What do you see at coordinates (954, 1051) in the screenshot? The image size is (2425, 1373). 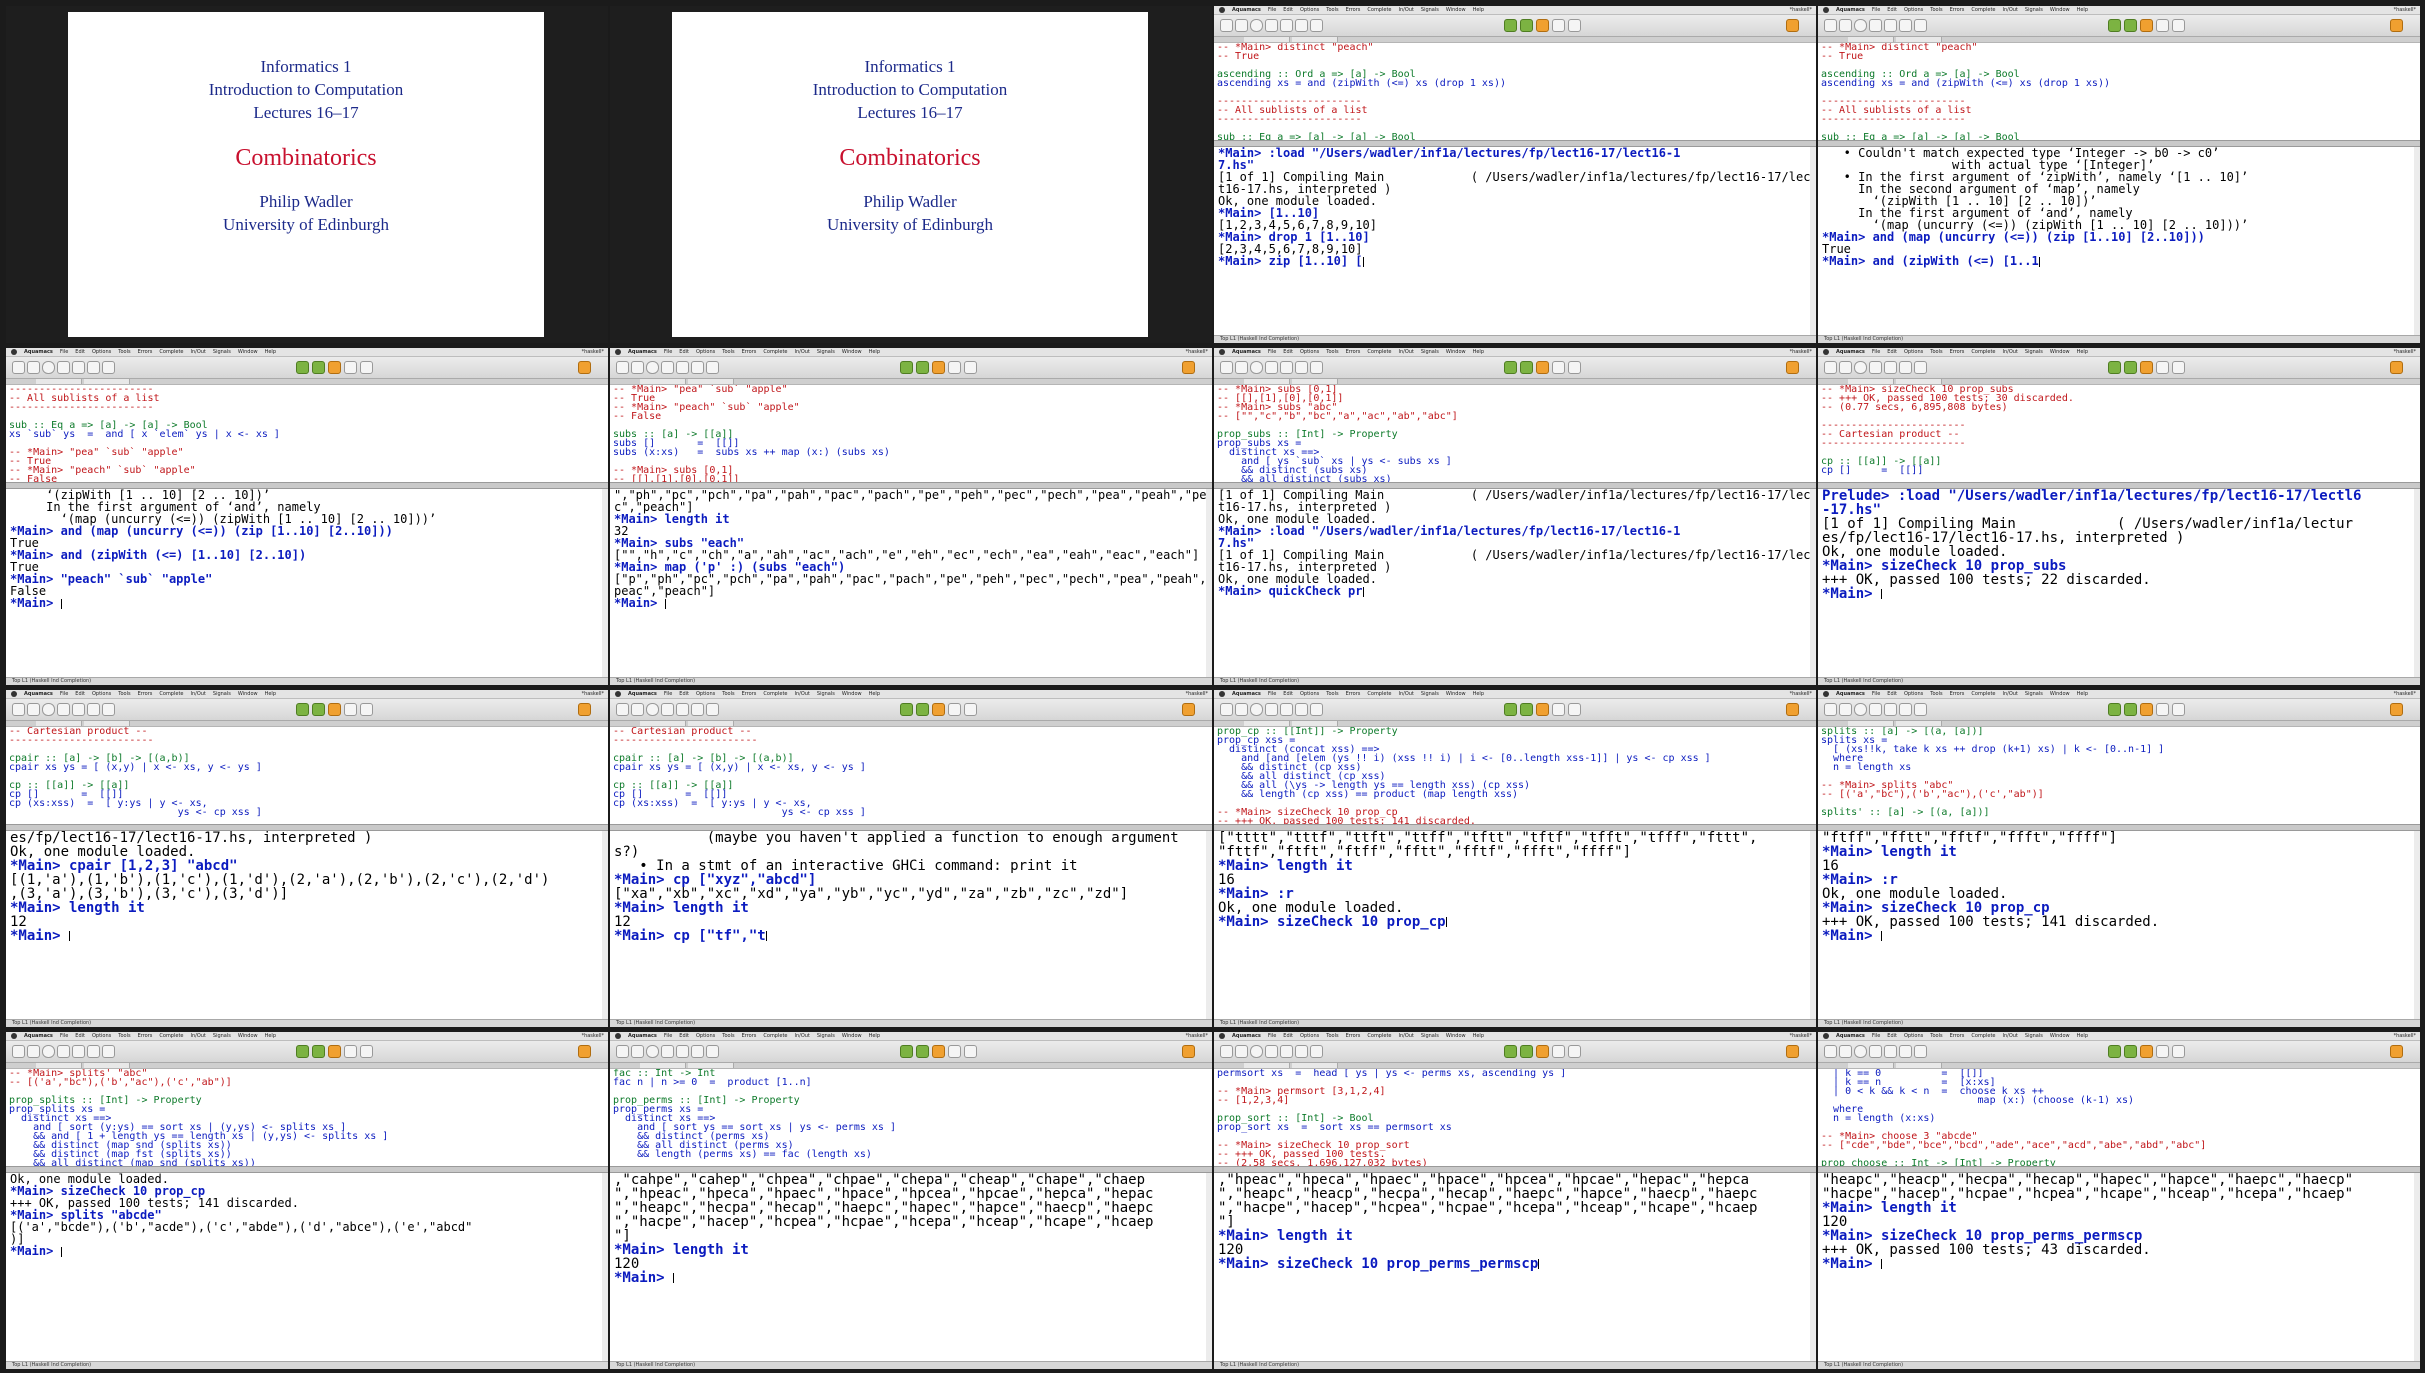 I see `find-icon` at bounding box center [954, 1051].